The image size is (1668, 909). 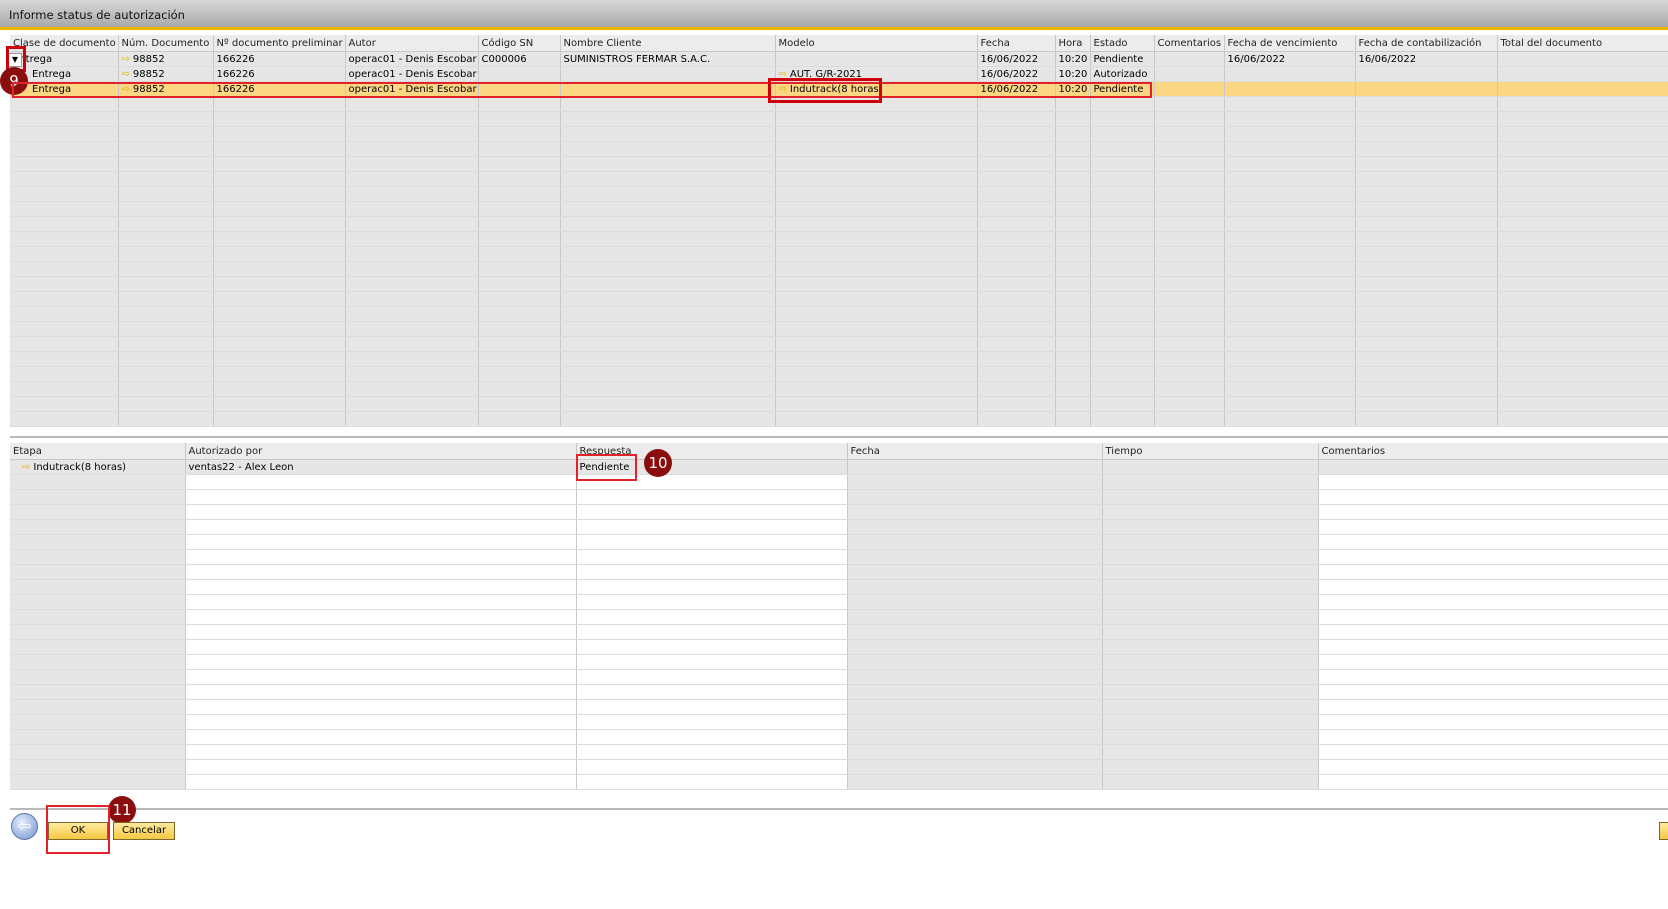 What do you see at coordinates (24, 826) in the screenshot?
I see `back-arrow-icon: ⇦` at bounding box center [24, 826].